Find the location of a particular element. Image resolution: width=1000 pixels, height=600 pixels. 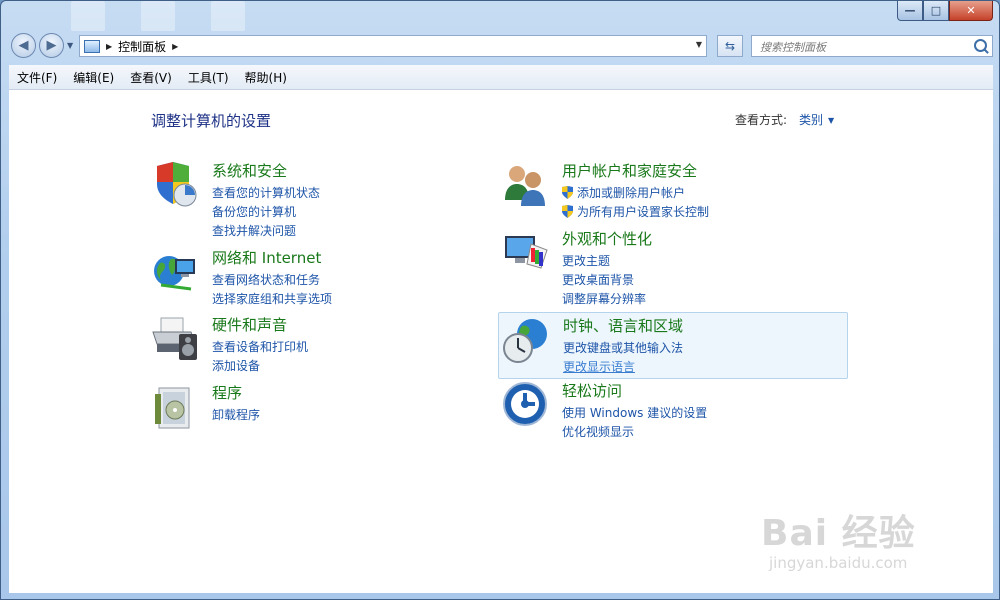

category-link: 为所有用户设置家长控制 is located at coordinates (635, 212).